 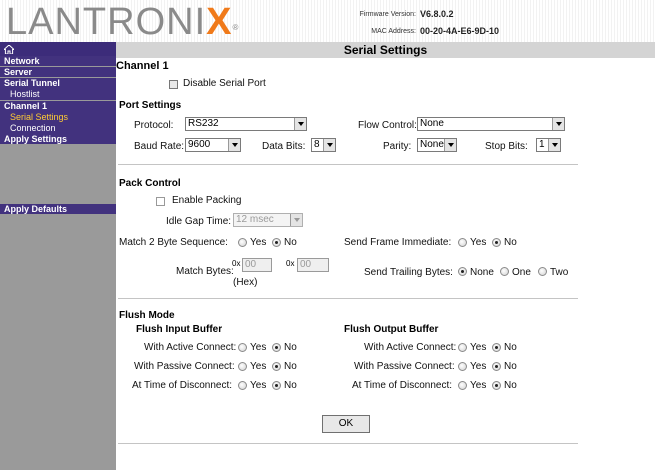 I want to click on stop-bits-label: Stop Bits:, so click(x=506, y=146).